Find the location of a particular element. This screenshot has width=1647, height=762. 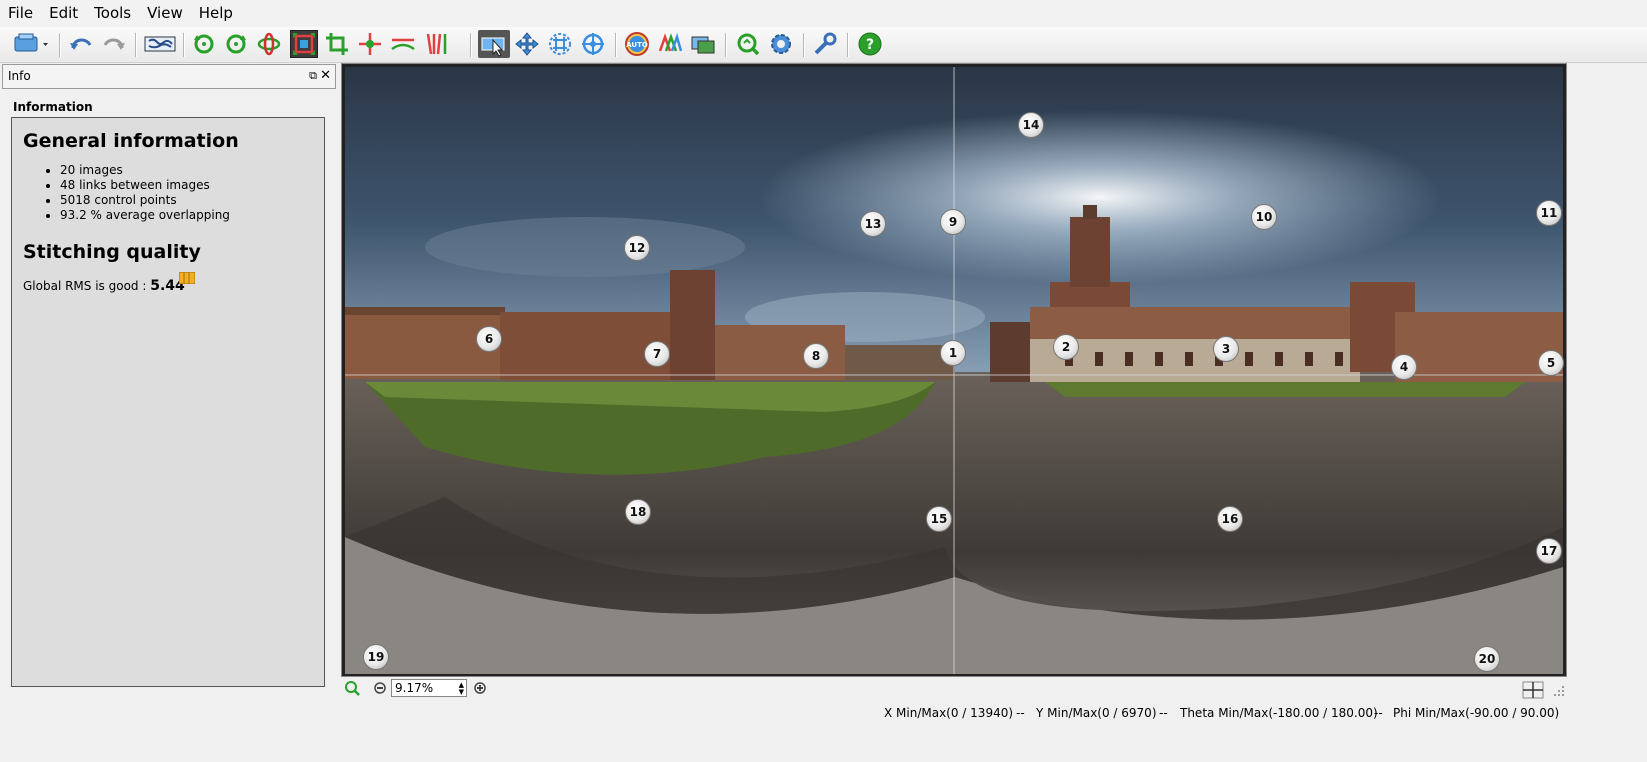

rotate-cw-icon is located at coordinates (236, 44).